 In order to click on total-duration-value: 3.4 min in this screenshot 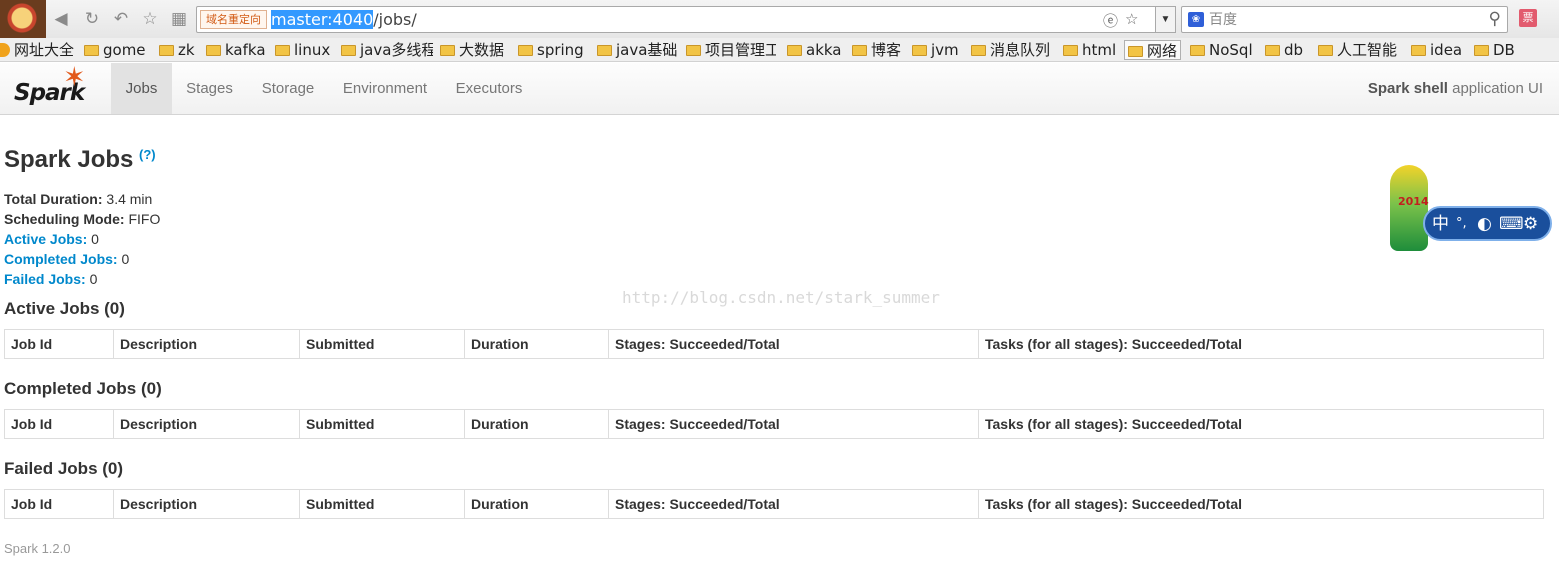, I will do `click(127, 199)`.